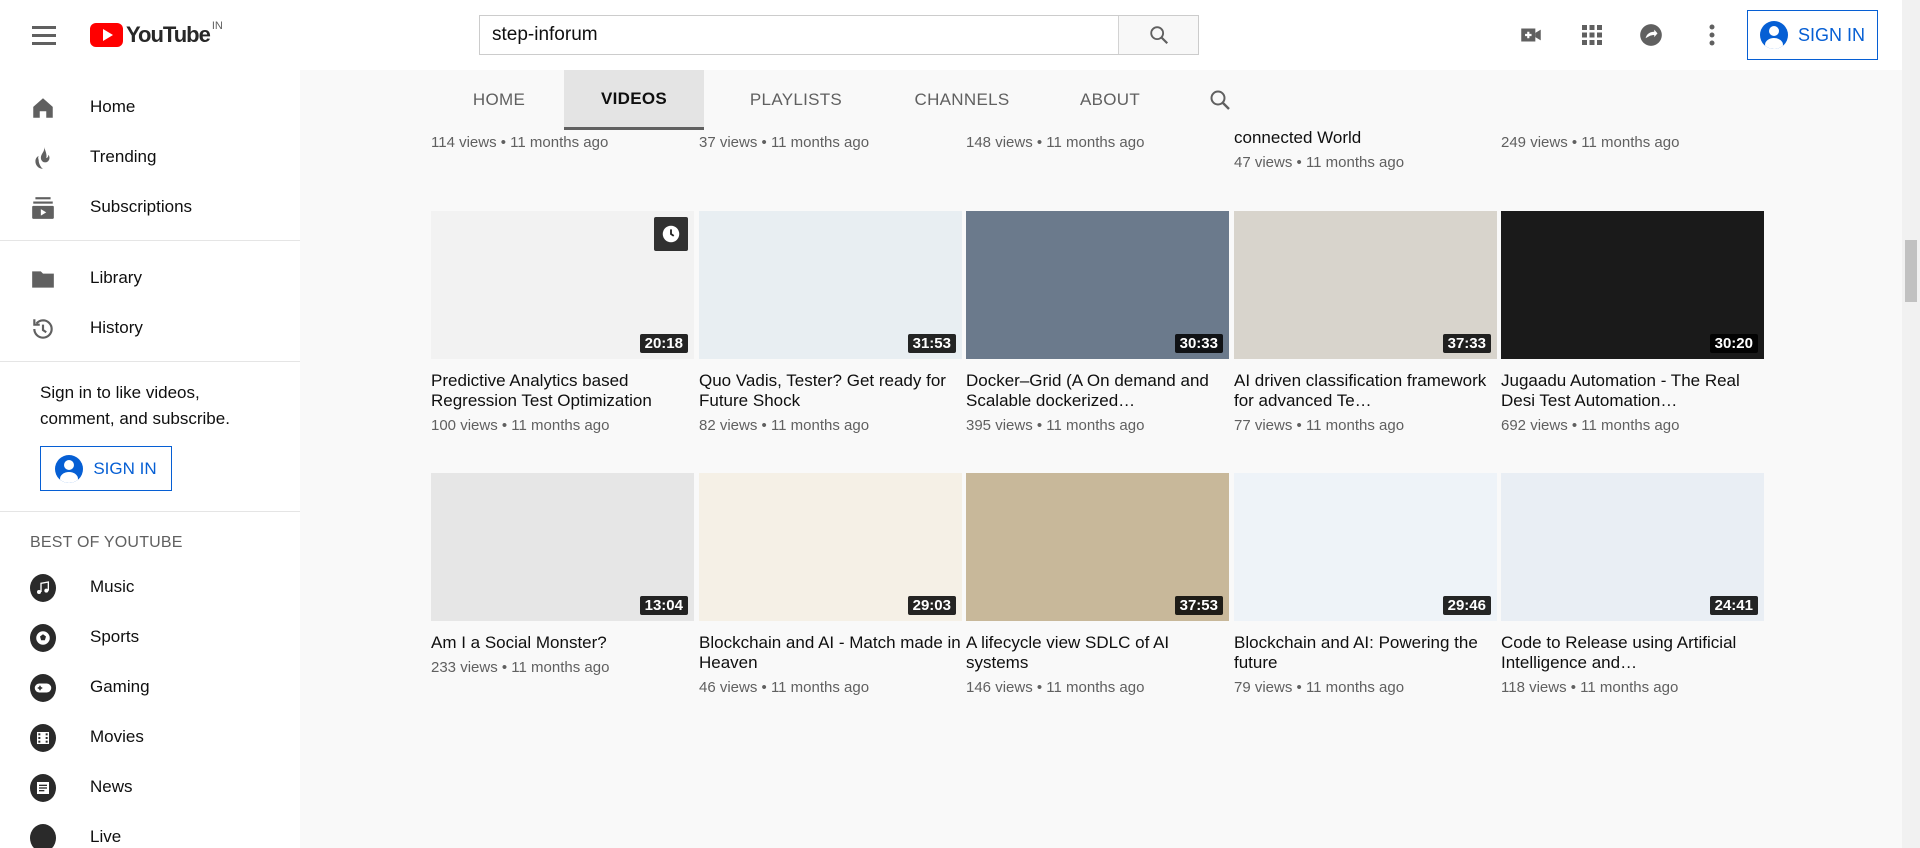  What do you see at coordinates (634, 100) in the screenshot?
I see `tab-videos: VIDEOS` at bounding box center [634, 100].